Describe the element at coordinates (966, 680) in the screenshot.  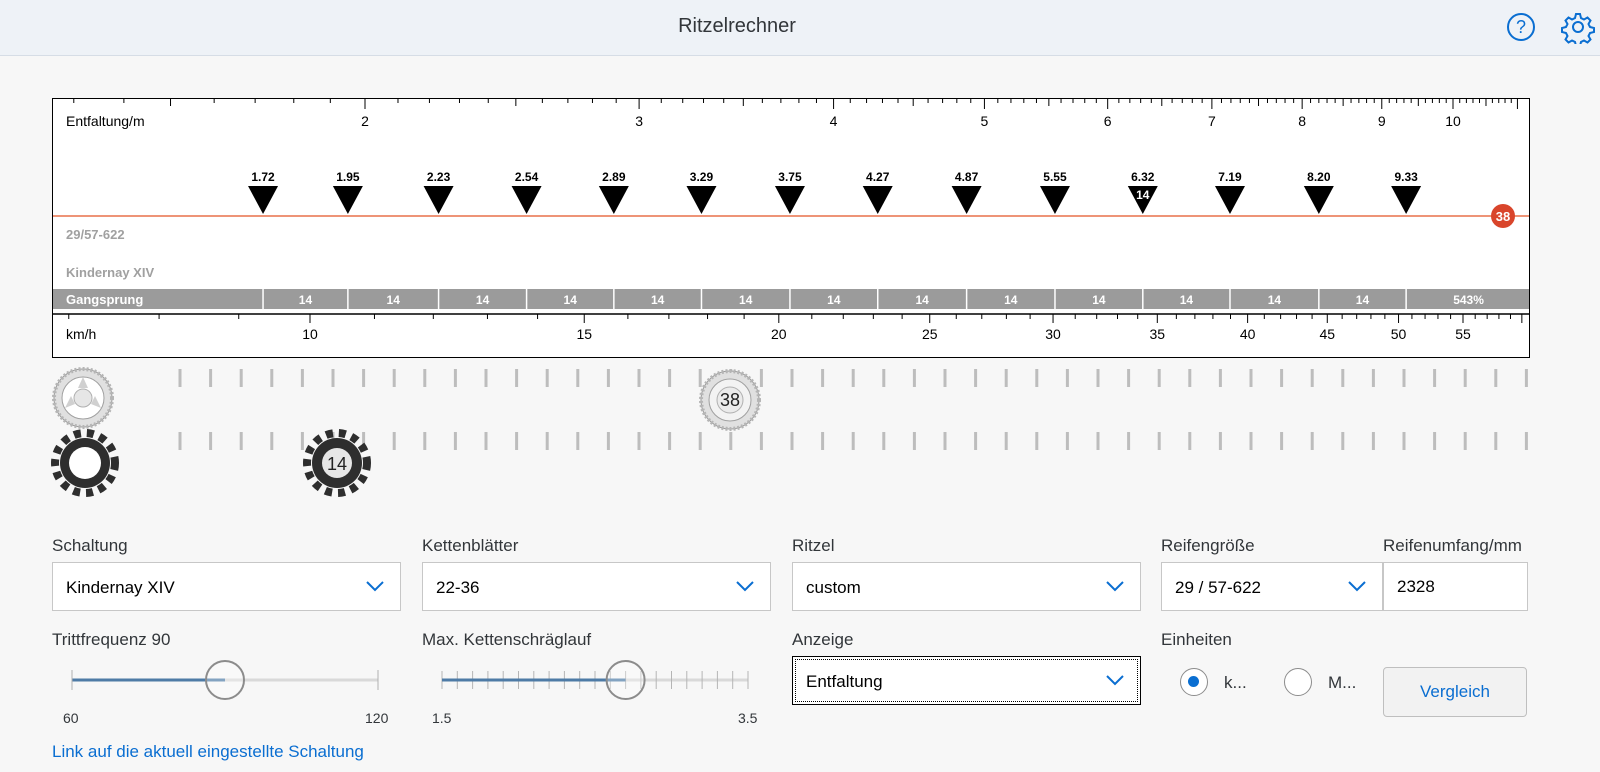
I see `anzeige-select: Entfaltung` at that location.